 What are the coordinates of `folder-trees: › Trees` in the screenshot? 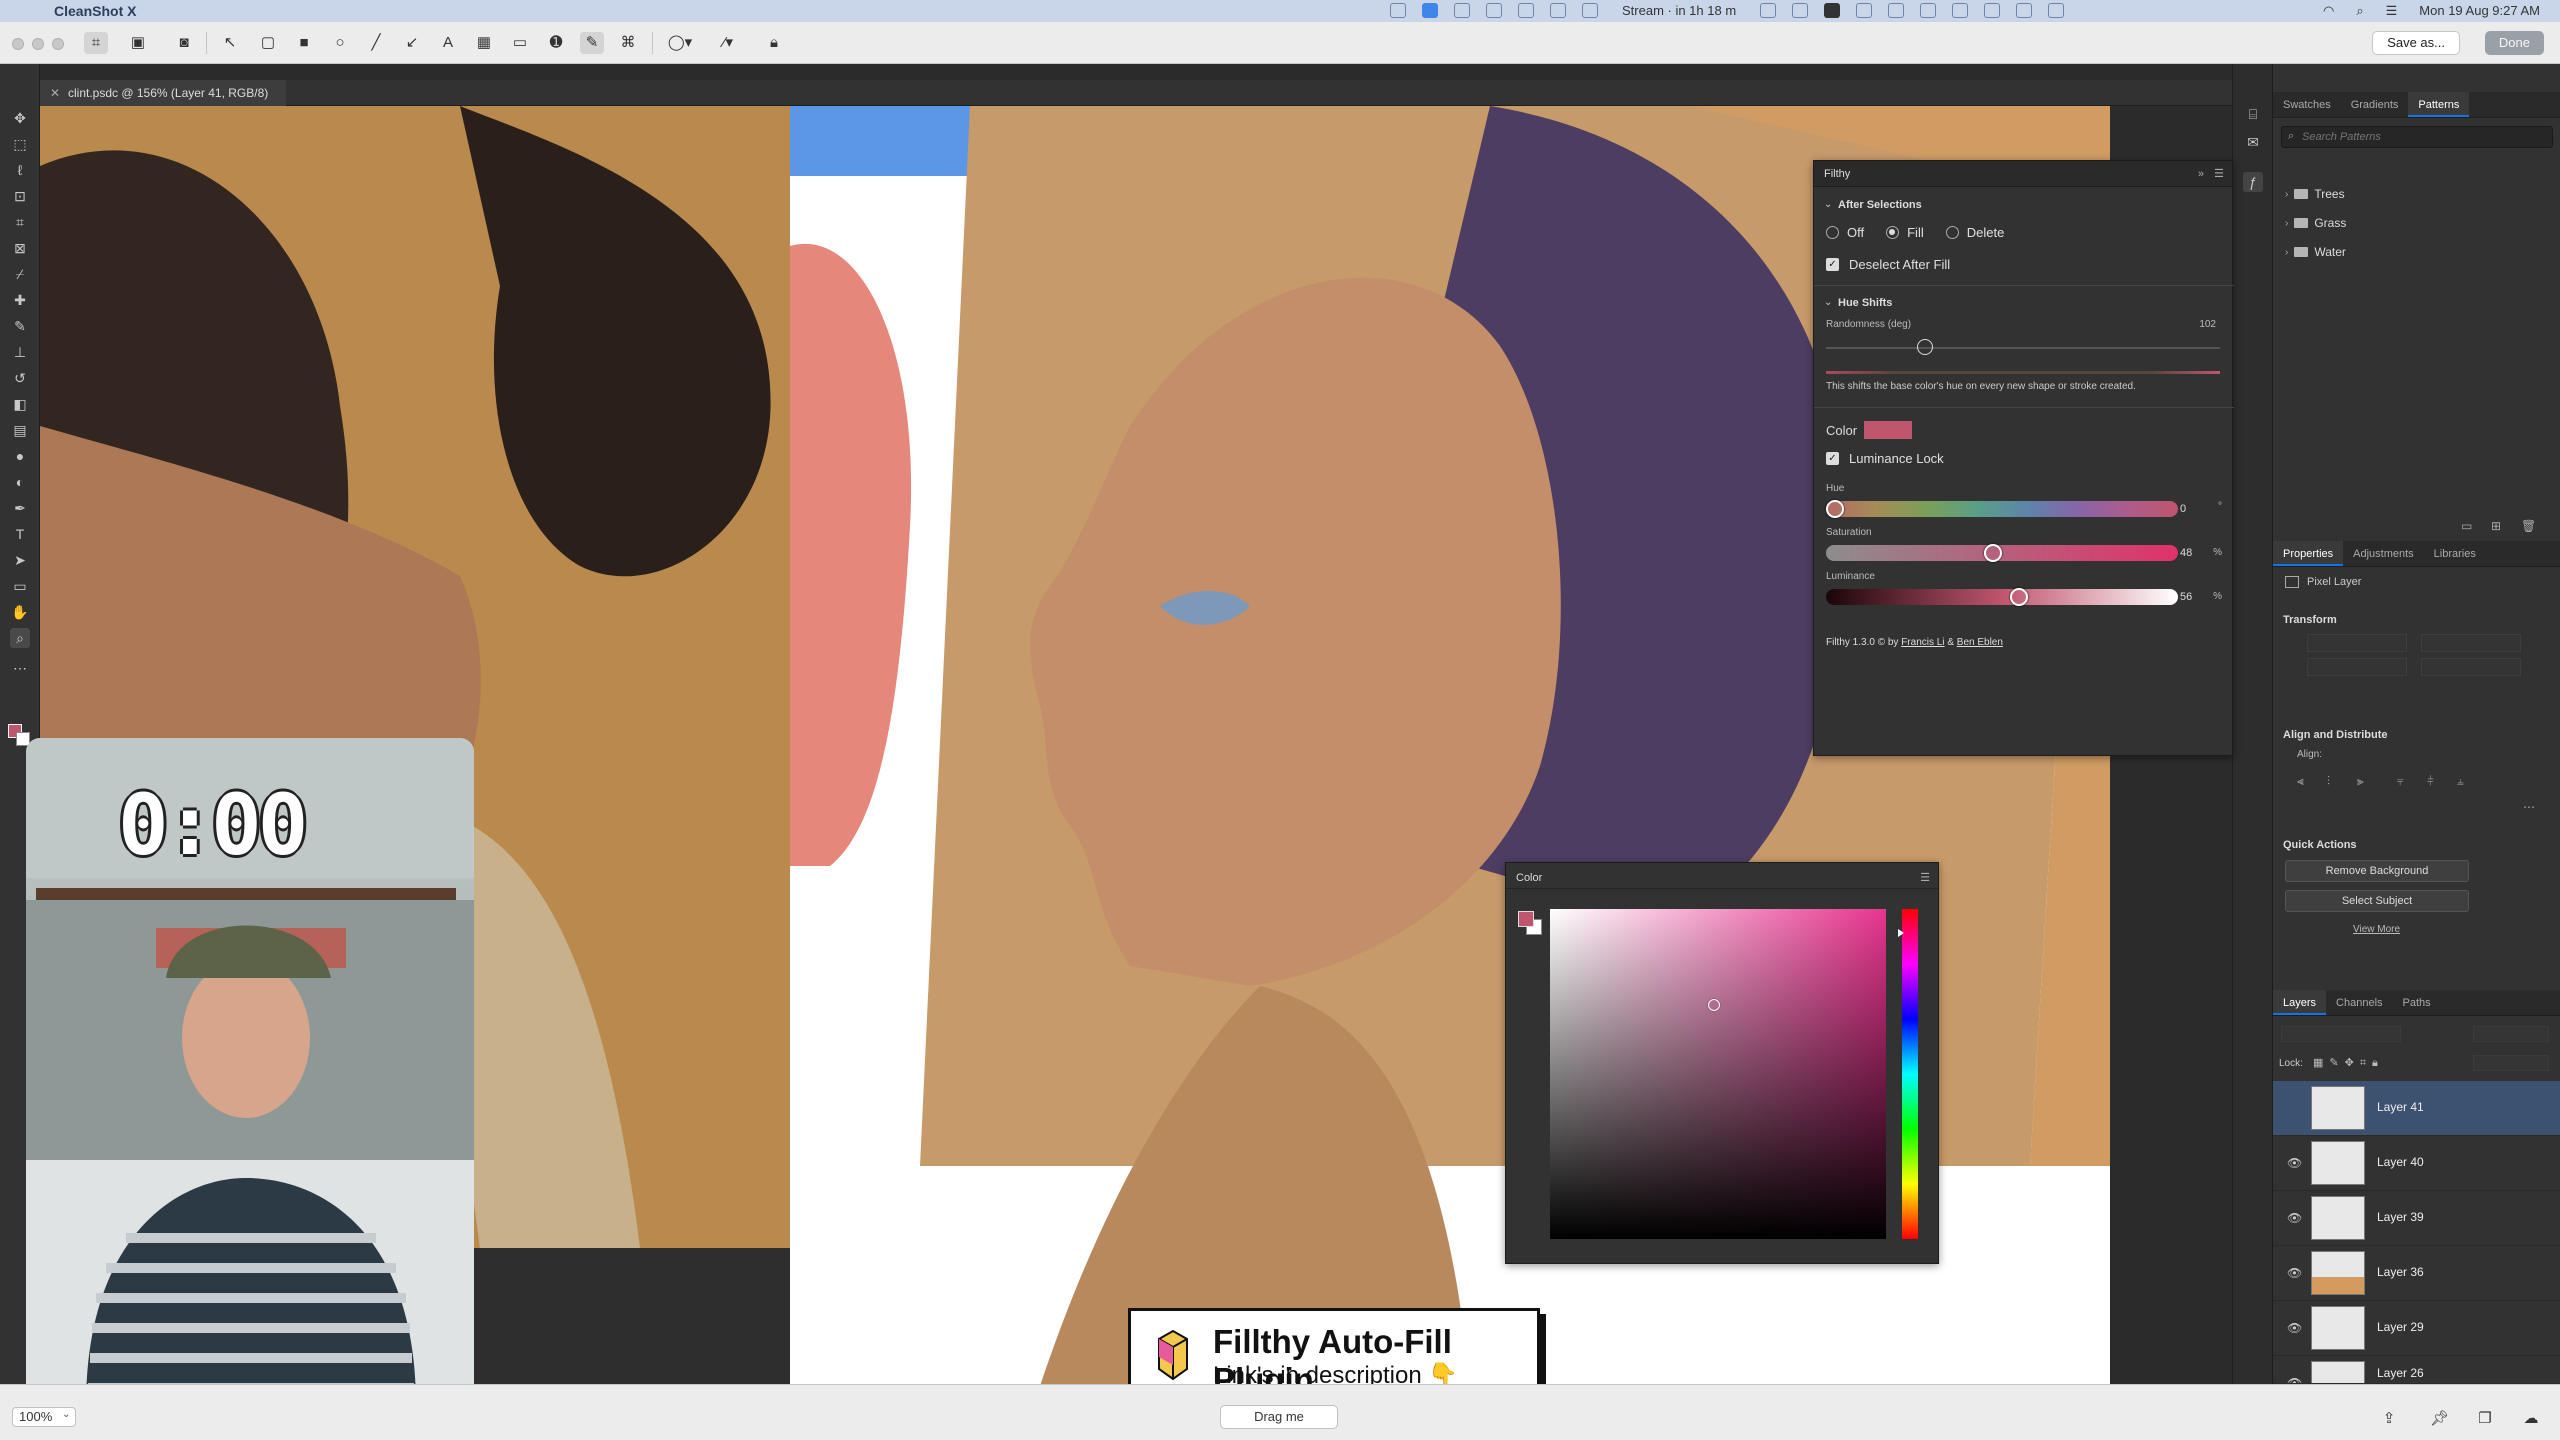 It's located at (2315, 194).